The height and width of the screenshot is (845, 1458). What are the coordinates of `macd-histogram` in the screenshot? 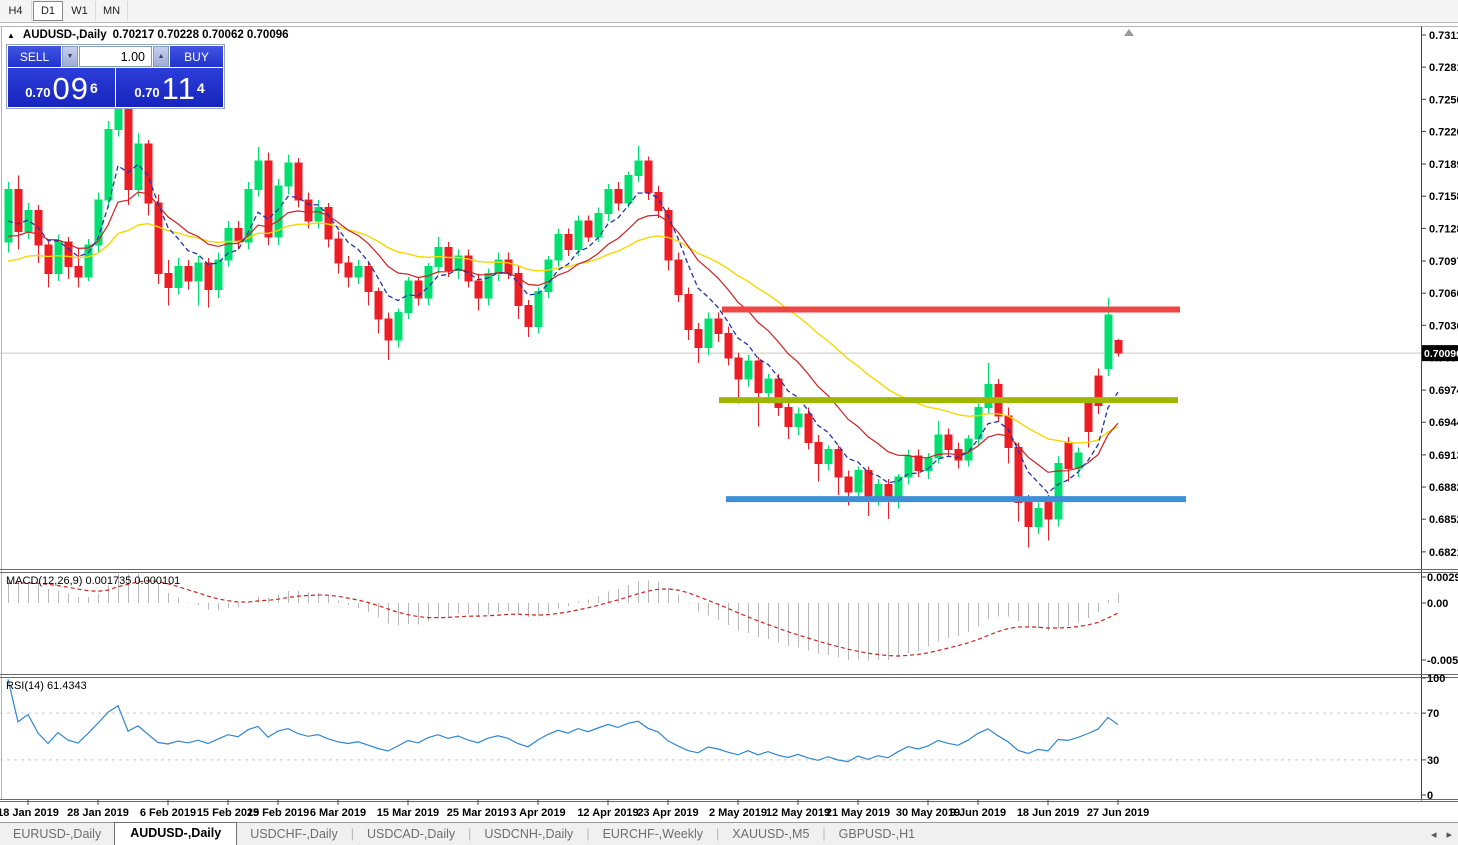 It's located at (563, 617).